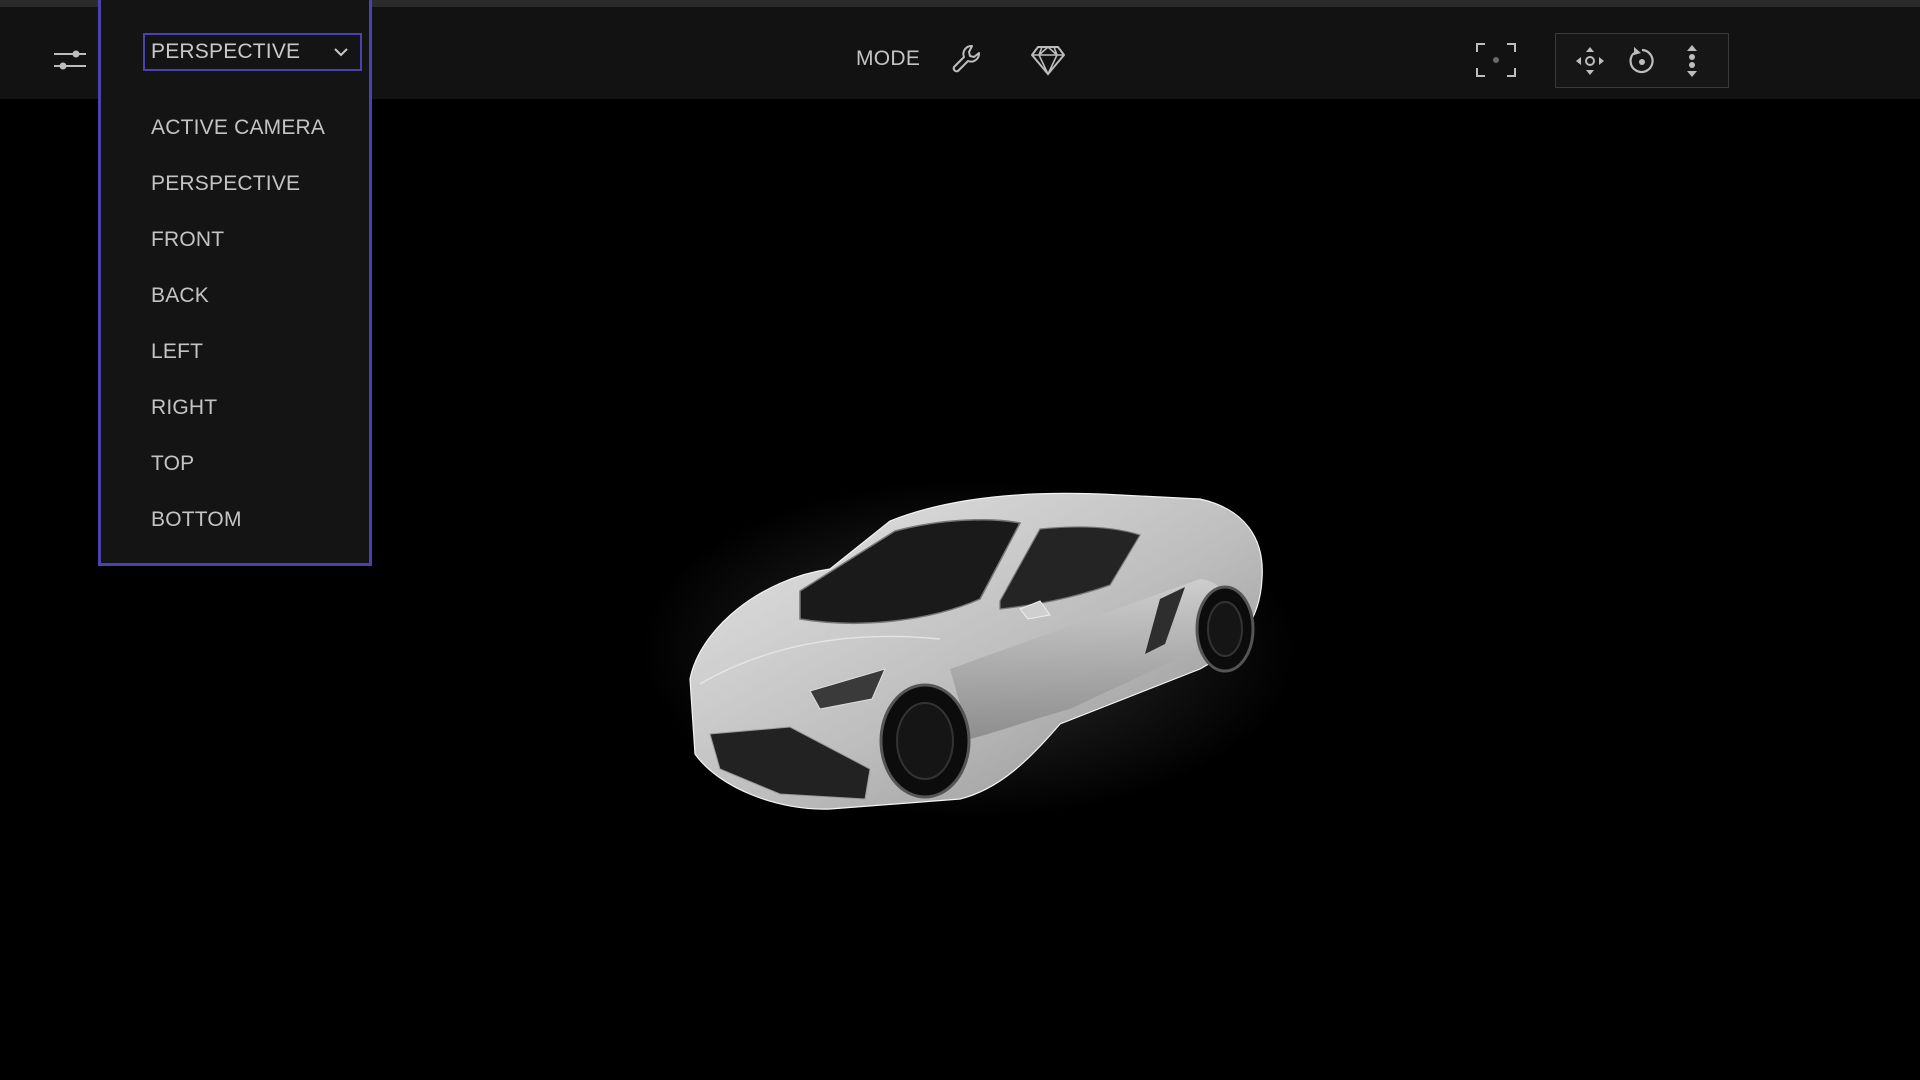  I want to click on dolly-button, so click(1692, 61).